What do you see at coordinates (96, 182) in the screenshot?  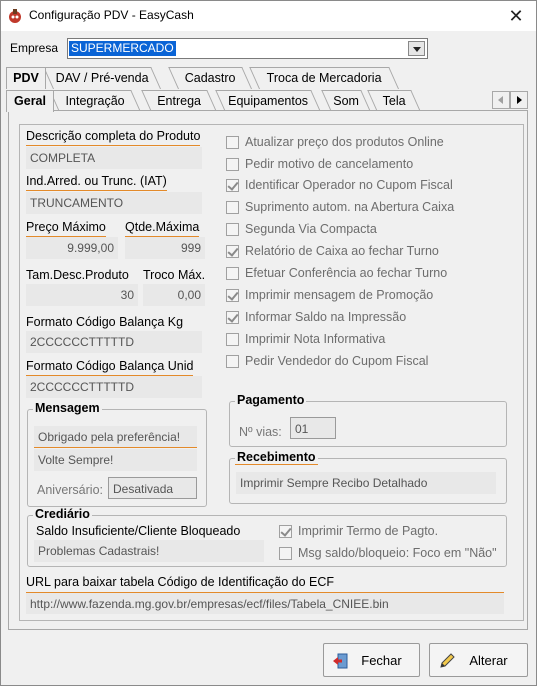 I see `iat-label: Ind.Arred. ou Trunc. (IAT)` at bounding box center [96, 182].